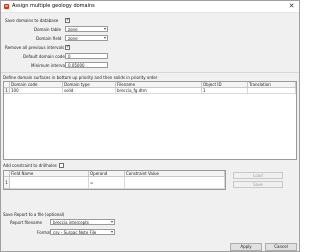  What do you see at coordinates (44, 232) in the screenshot?
I see `format-label: Format` at bounding box center [44, 232].